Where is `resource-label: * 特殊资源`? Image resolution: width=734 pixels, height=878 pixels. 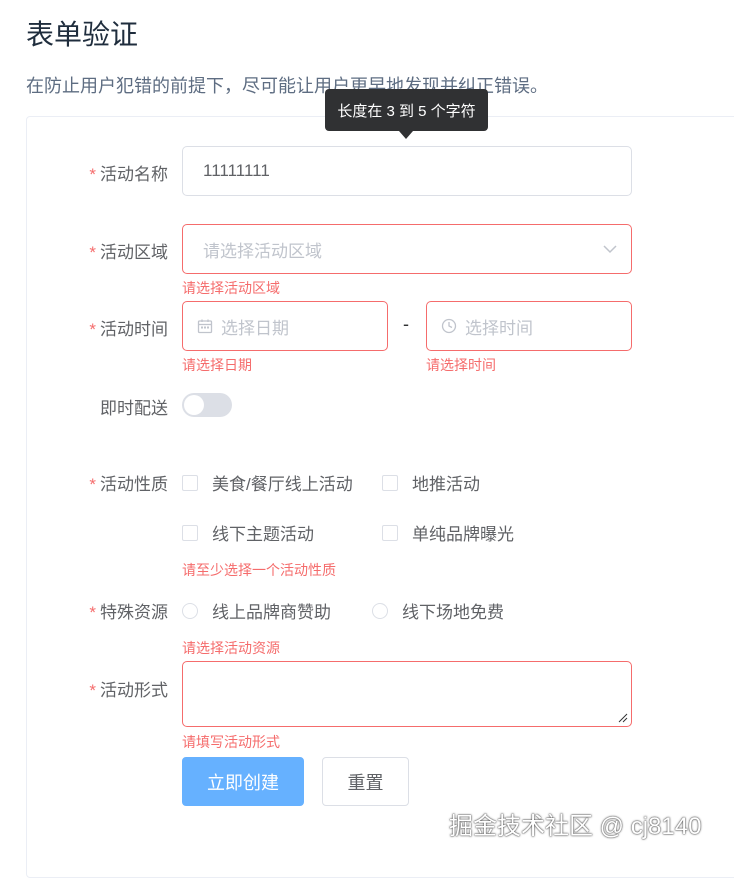 resource-label: * 特殊资源 is located at coordinates (128, 612).